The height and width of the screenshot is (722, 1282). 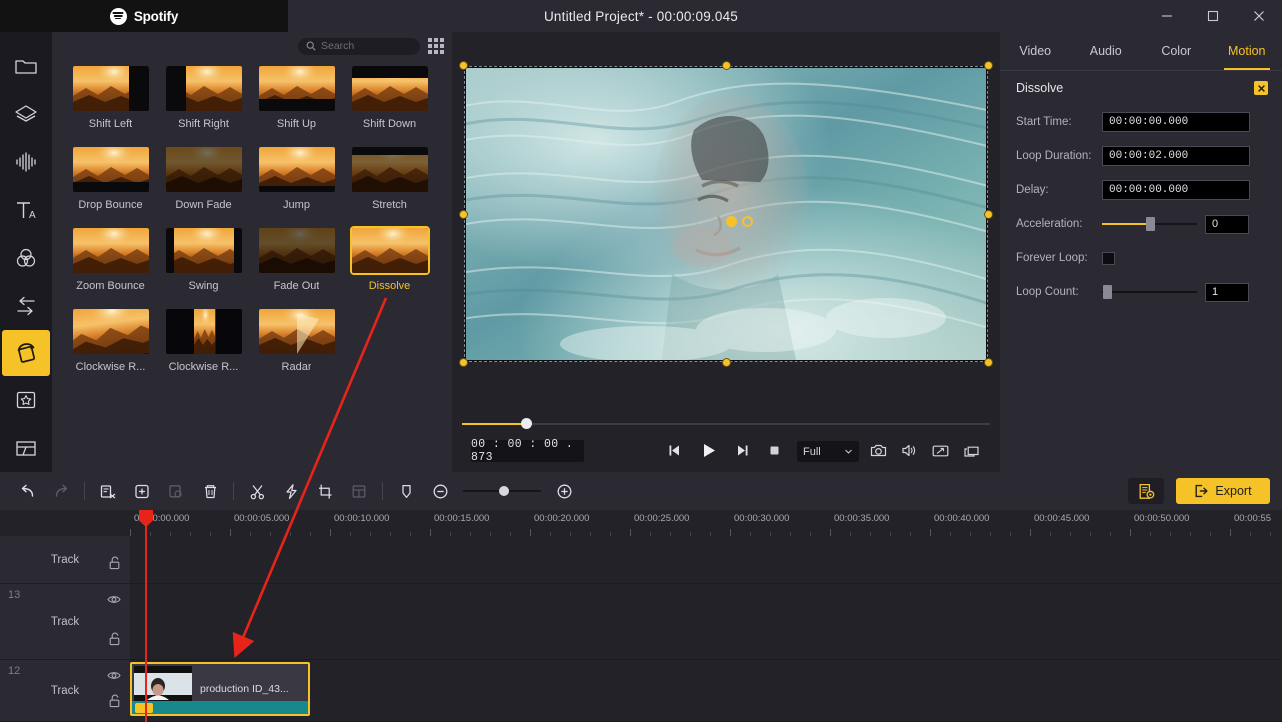 What do you see at coordinates (110, 106) in the screenshot?
I see `effect-item-shift-left: Shift Left` at bounding box center [110, 106].